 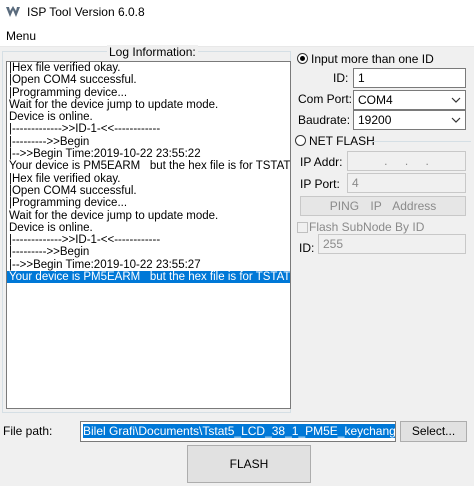 I want to click on com-port-value: COM4, so click(x=375, y=100).